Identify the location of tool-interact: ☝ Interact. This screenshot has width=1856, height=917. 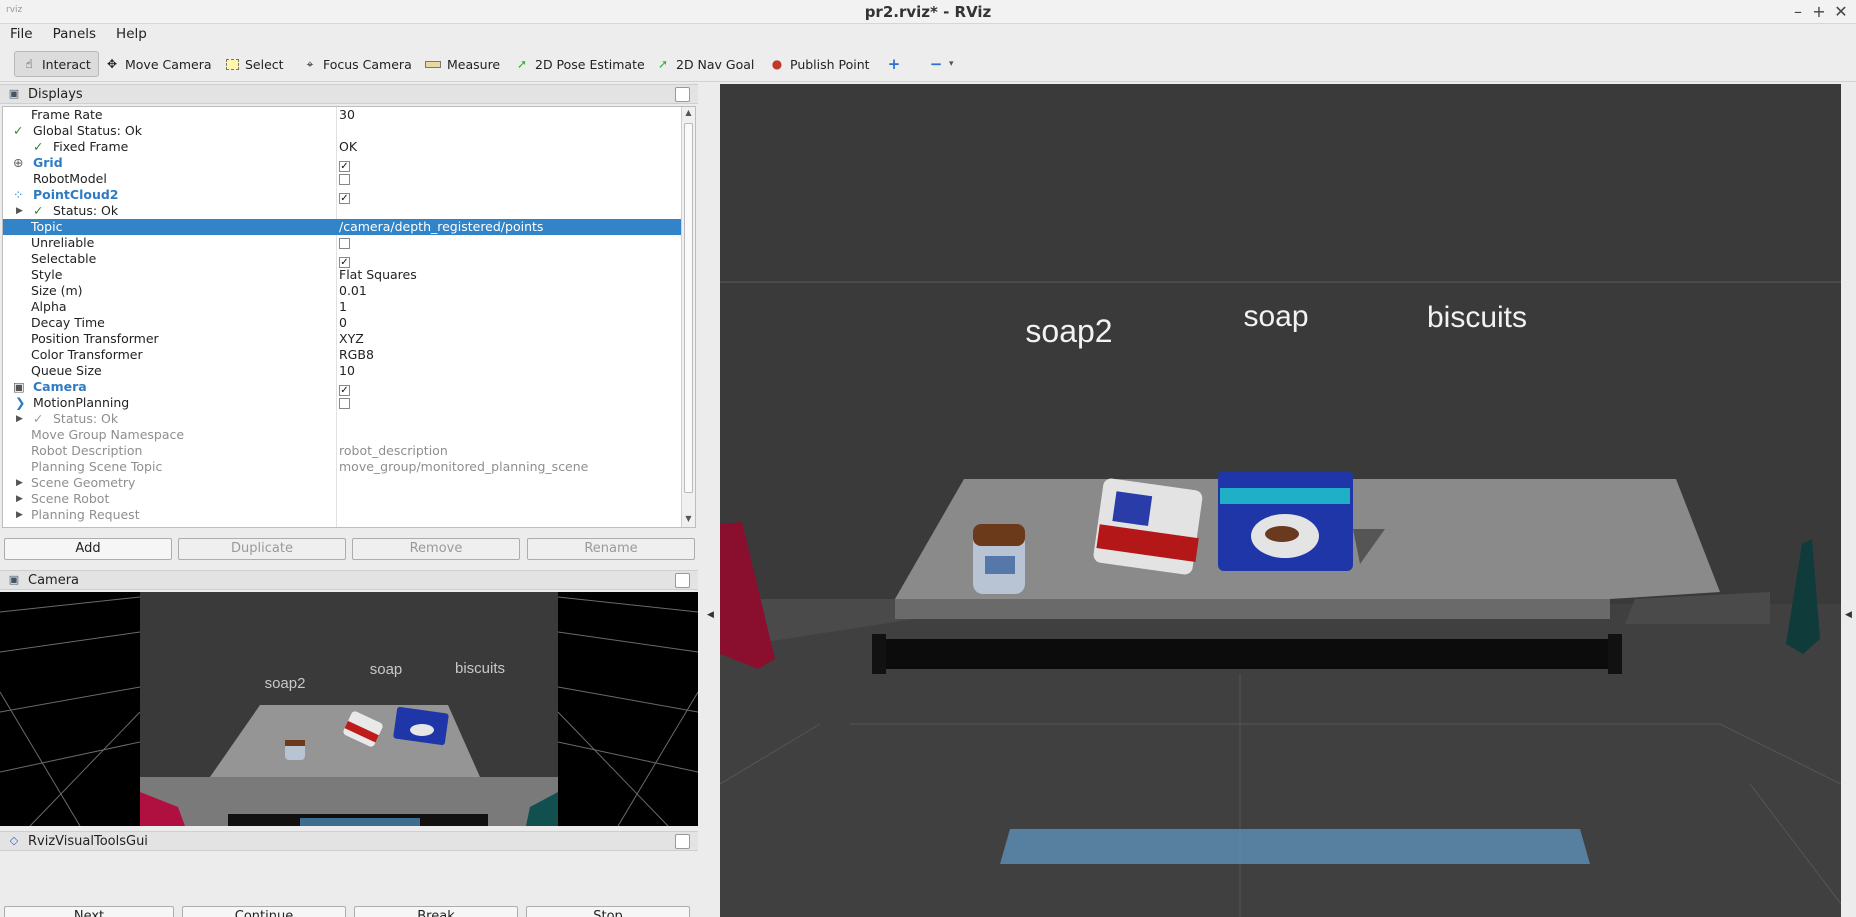
(56, 64).